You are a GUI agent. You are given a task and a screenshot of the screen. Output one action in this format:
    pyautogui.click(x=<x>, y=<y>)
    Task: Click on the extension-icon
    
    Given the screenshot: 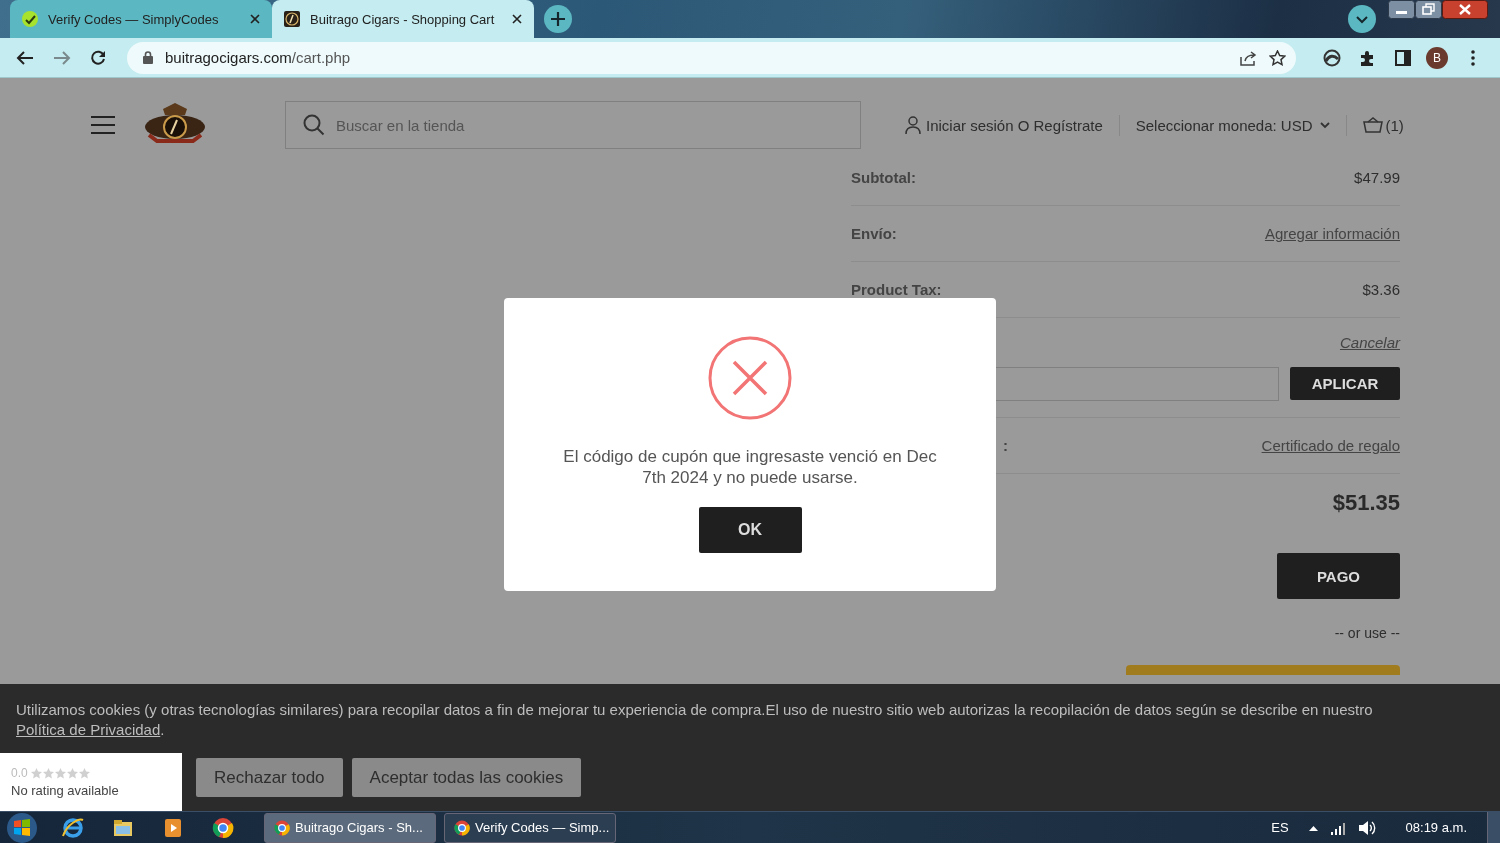 What is the action you would take?
    pyautogui.click(x=1332, y=57)
    